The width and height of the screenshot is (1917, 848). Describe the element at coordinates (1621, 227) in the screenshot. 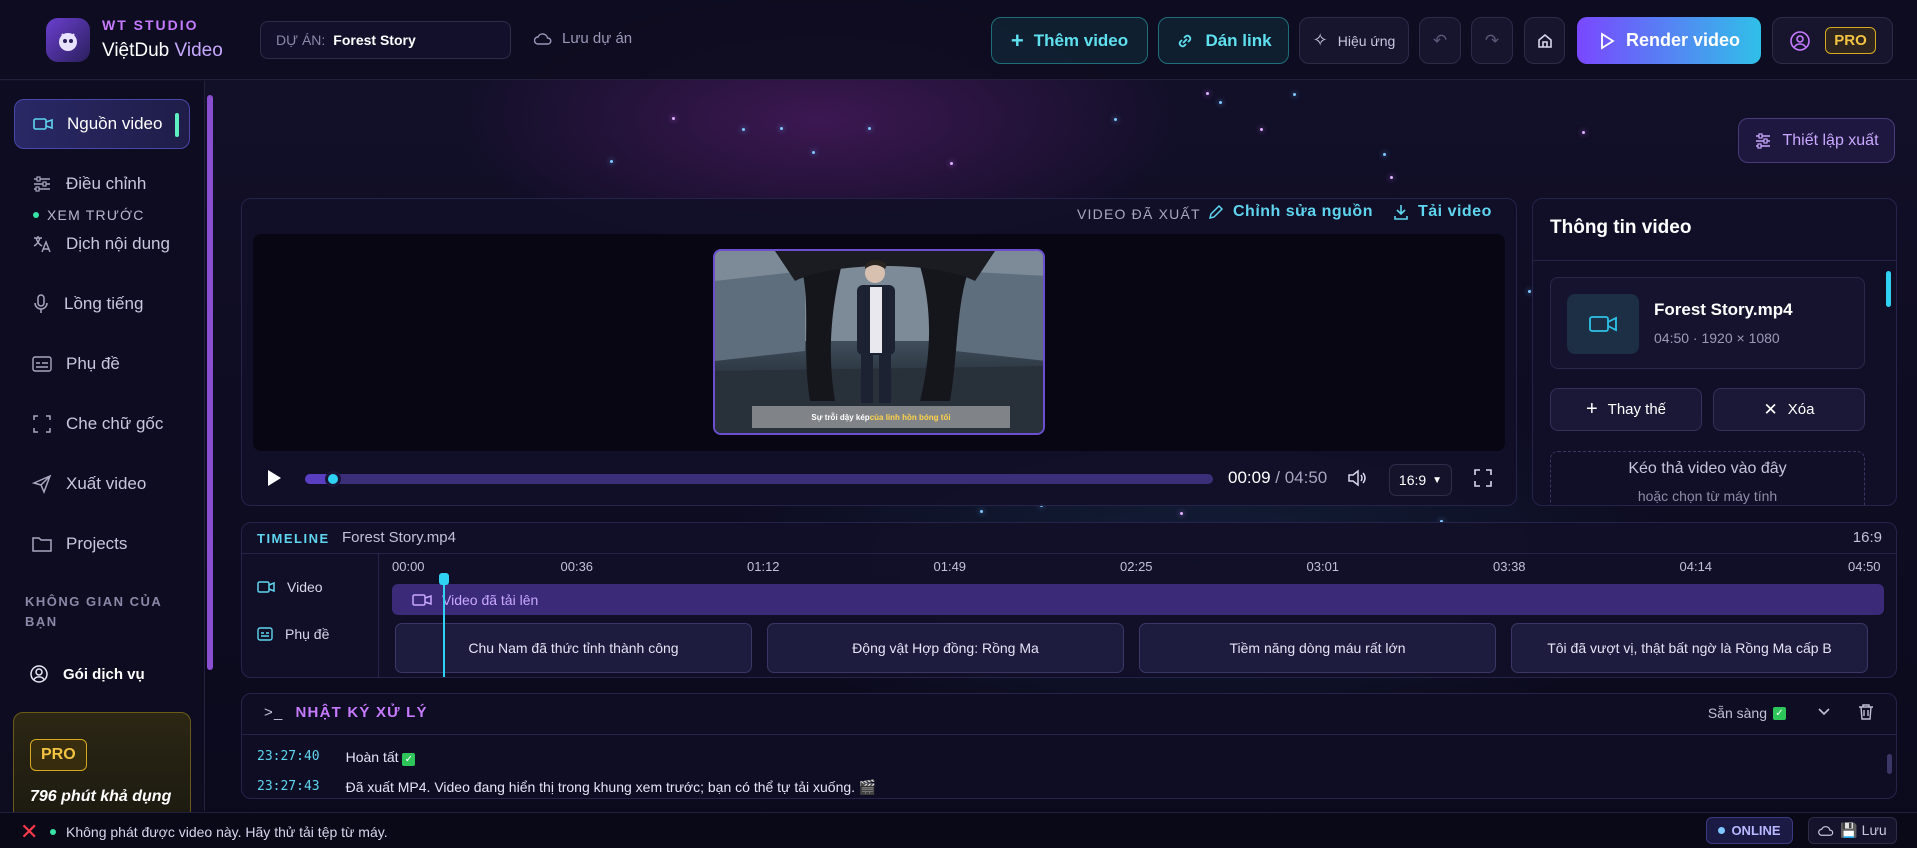

I see `video-info-title: Thông tin video` at that location.